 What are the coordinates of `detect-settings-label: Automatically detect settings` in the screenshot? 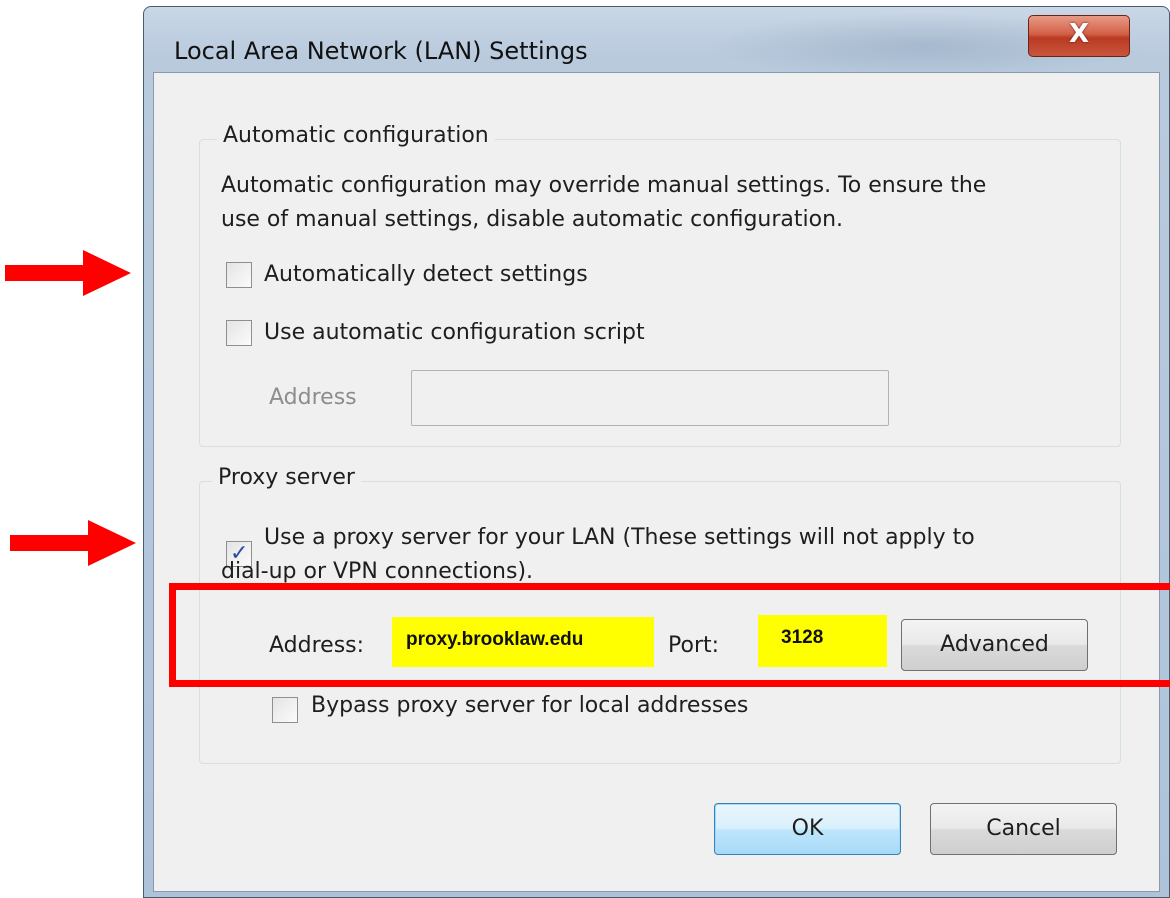 It's located at (426, 274).